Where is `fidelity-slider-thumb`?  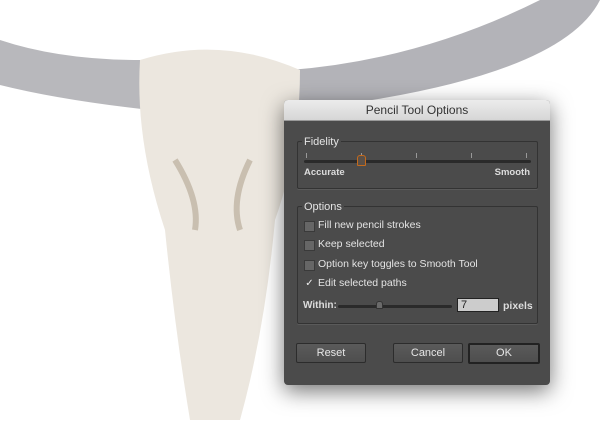
fidelity-slider-thumb is located at coordinates (361, 160).